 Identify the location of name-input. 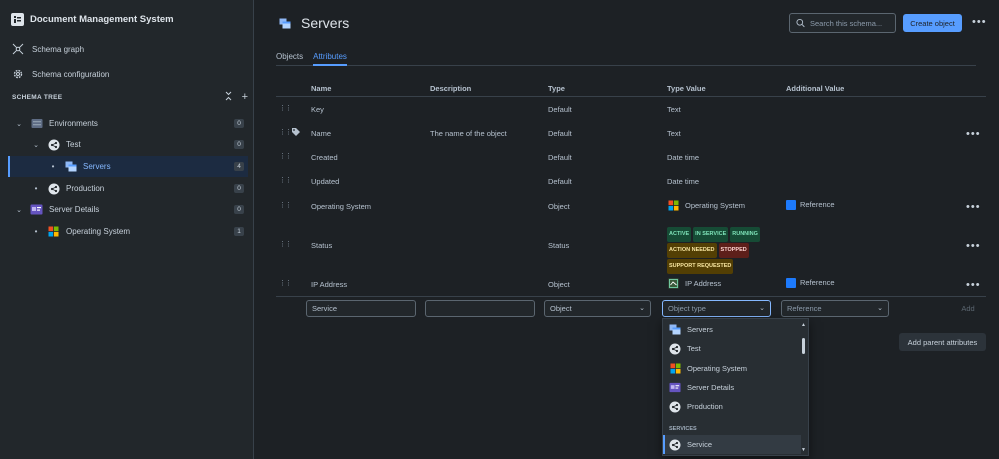
(363, 308).